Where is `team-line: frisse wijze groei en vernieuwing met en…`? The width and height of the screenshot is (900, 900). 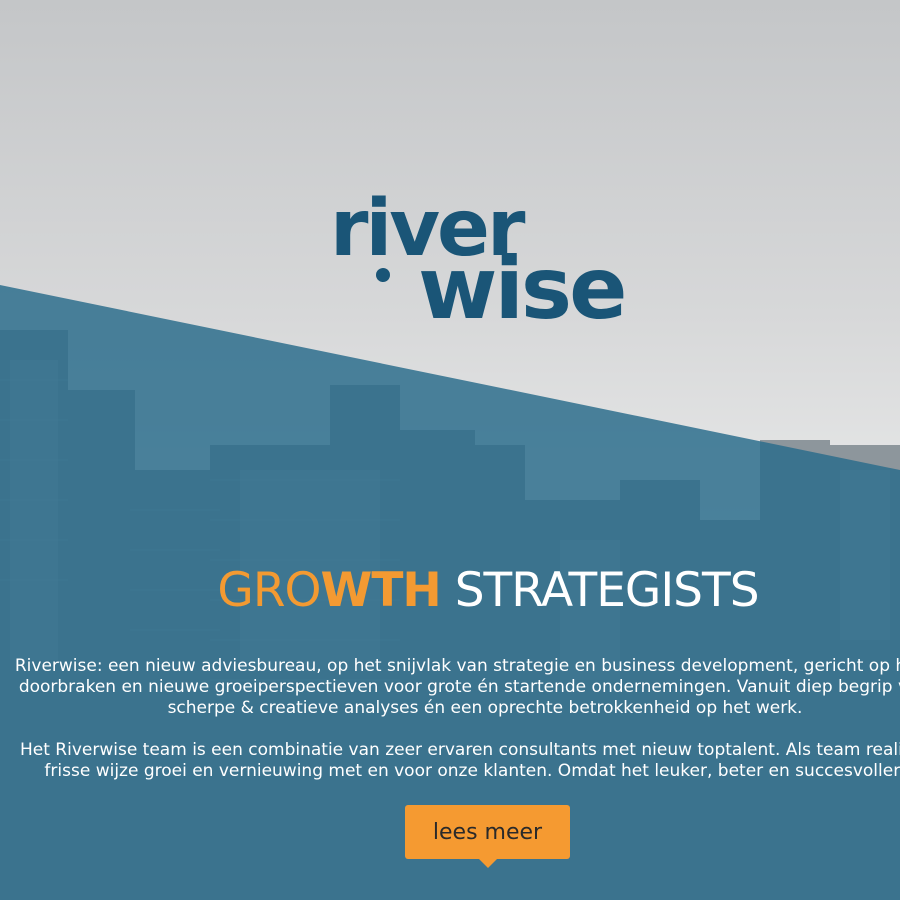 team-line: frisse wijze groei en vernieuwing met en… is located at coordinates (472, 771).